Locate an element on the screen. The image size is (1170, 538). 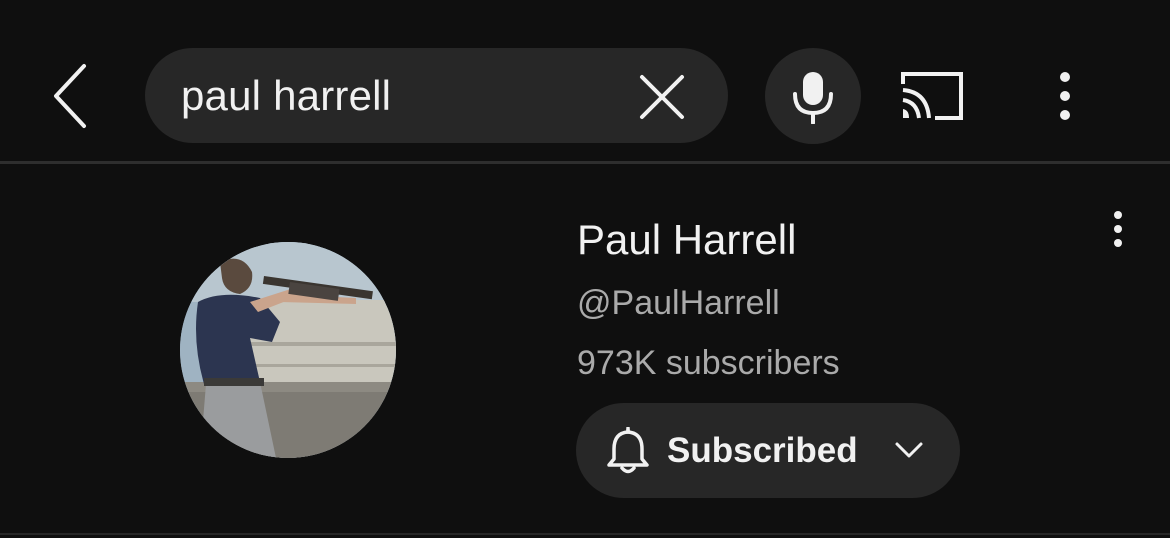
result-divider is located at coordinates (585, 534).